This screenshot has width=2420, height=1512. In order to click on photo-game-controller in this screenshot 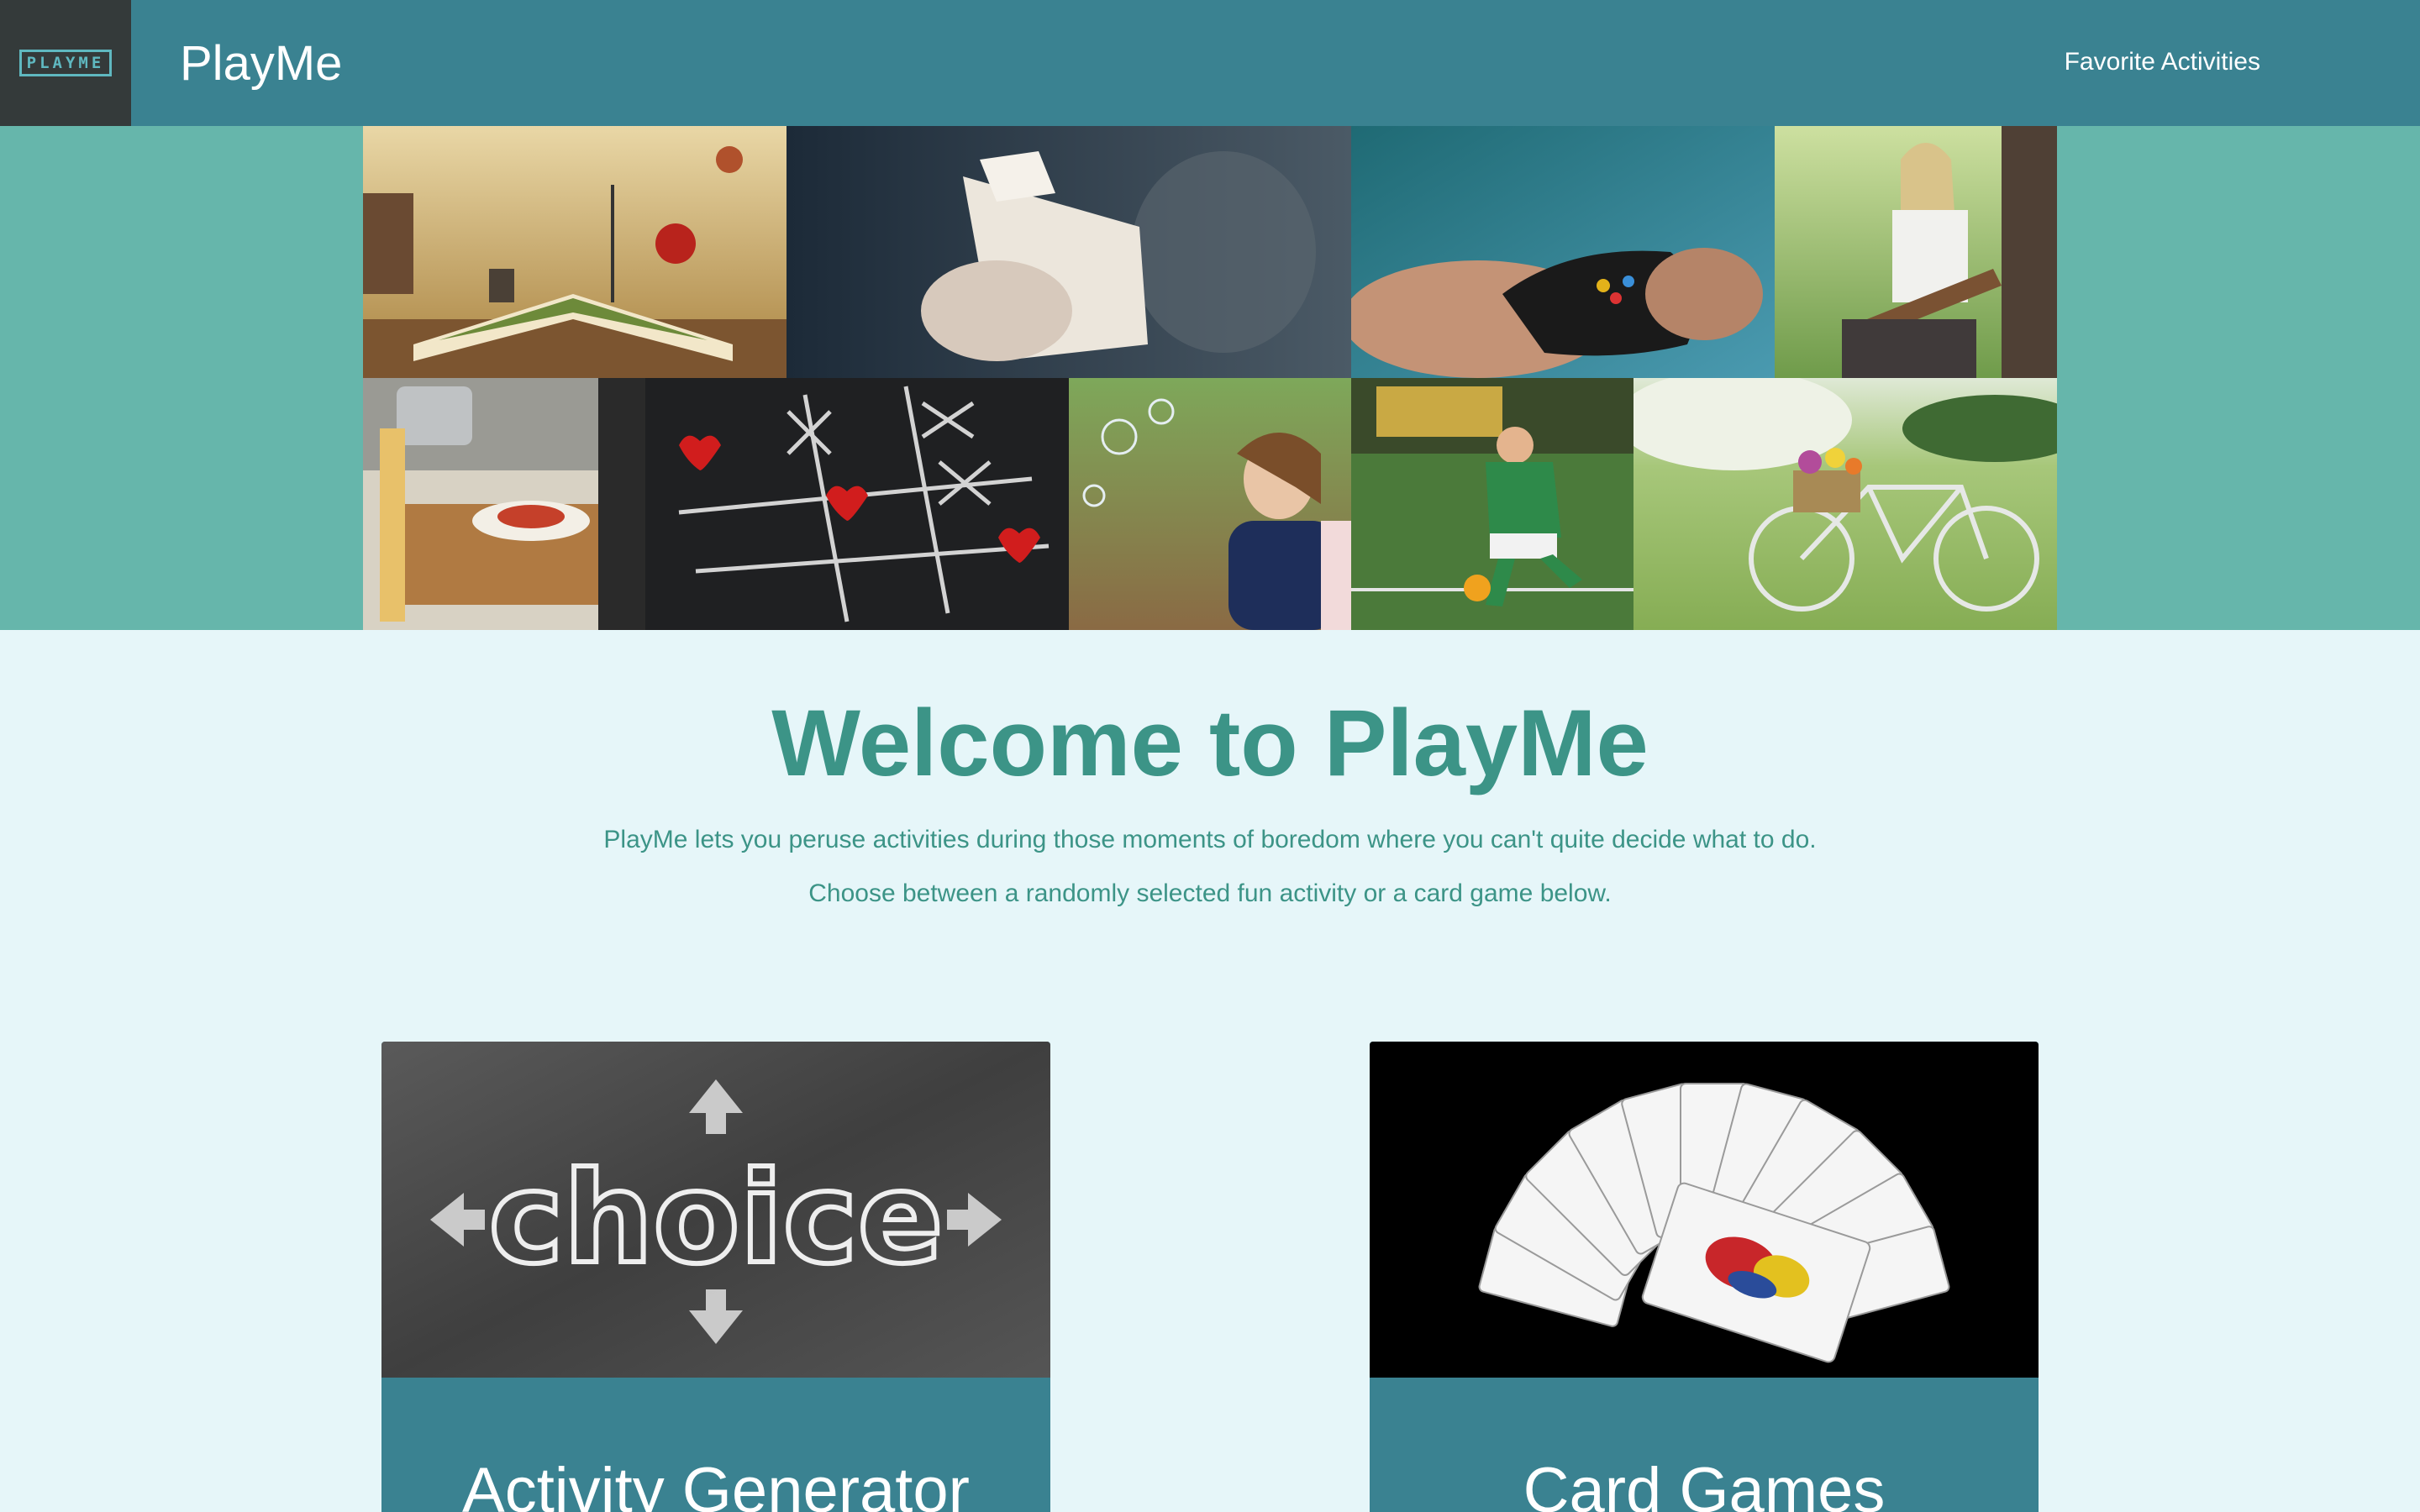, I will do `click(1563, 252)`.